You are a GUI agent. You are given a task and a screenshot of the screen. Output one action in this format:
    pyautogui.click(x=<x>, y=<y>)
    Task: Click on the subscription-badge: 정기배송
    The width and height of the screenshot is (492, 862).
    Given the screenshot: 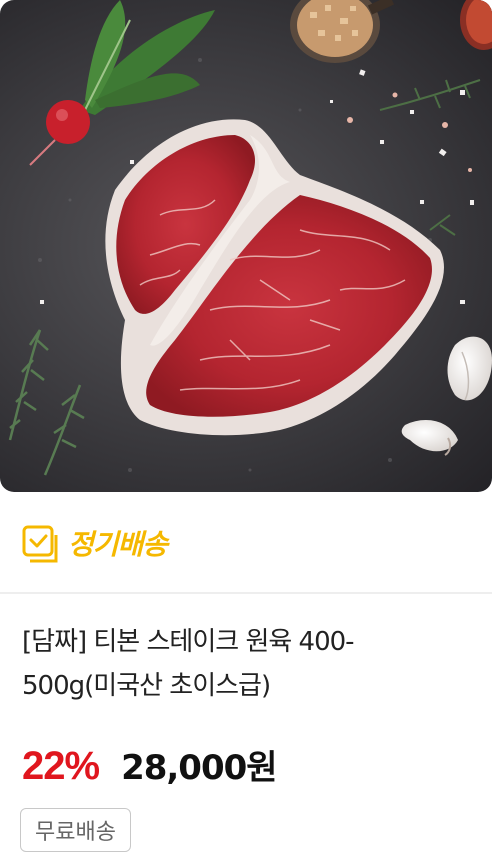 What is the action you would take?
    pyautogui.click(x=95, y=543)
    